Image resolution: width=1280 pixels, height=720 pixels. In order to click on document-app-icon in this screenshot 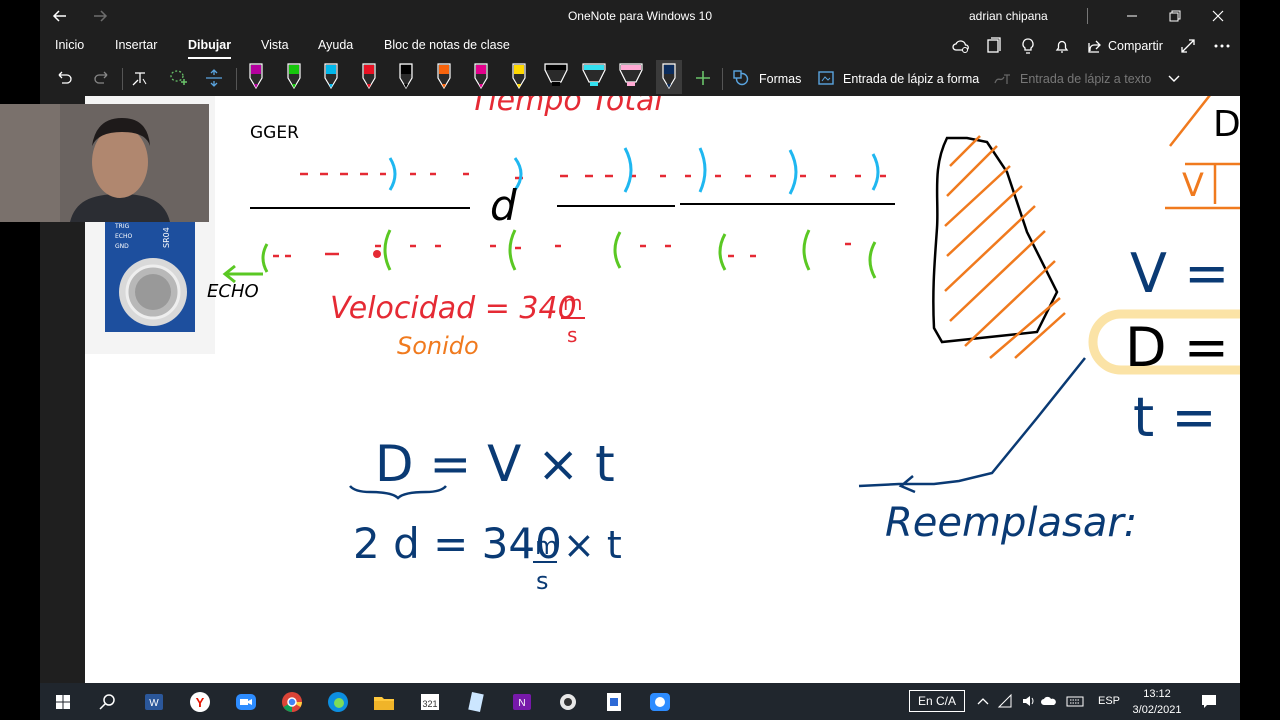, I will do `click(614, 702)`.